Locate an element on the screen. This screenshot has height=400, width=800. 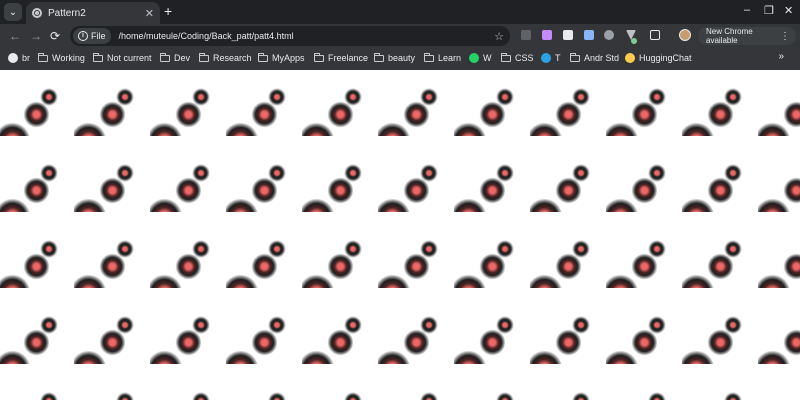
back-button: ← is located at coordinates (15, 36).